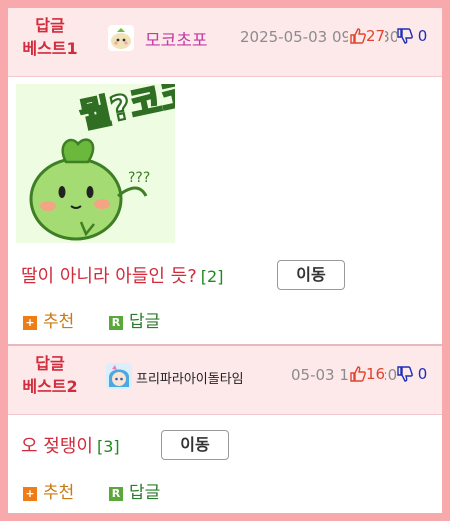  Describe the element at coordinates (50, 48) in the screenshot. I see `badge-line2: 베스트1` at that location.